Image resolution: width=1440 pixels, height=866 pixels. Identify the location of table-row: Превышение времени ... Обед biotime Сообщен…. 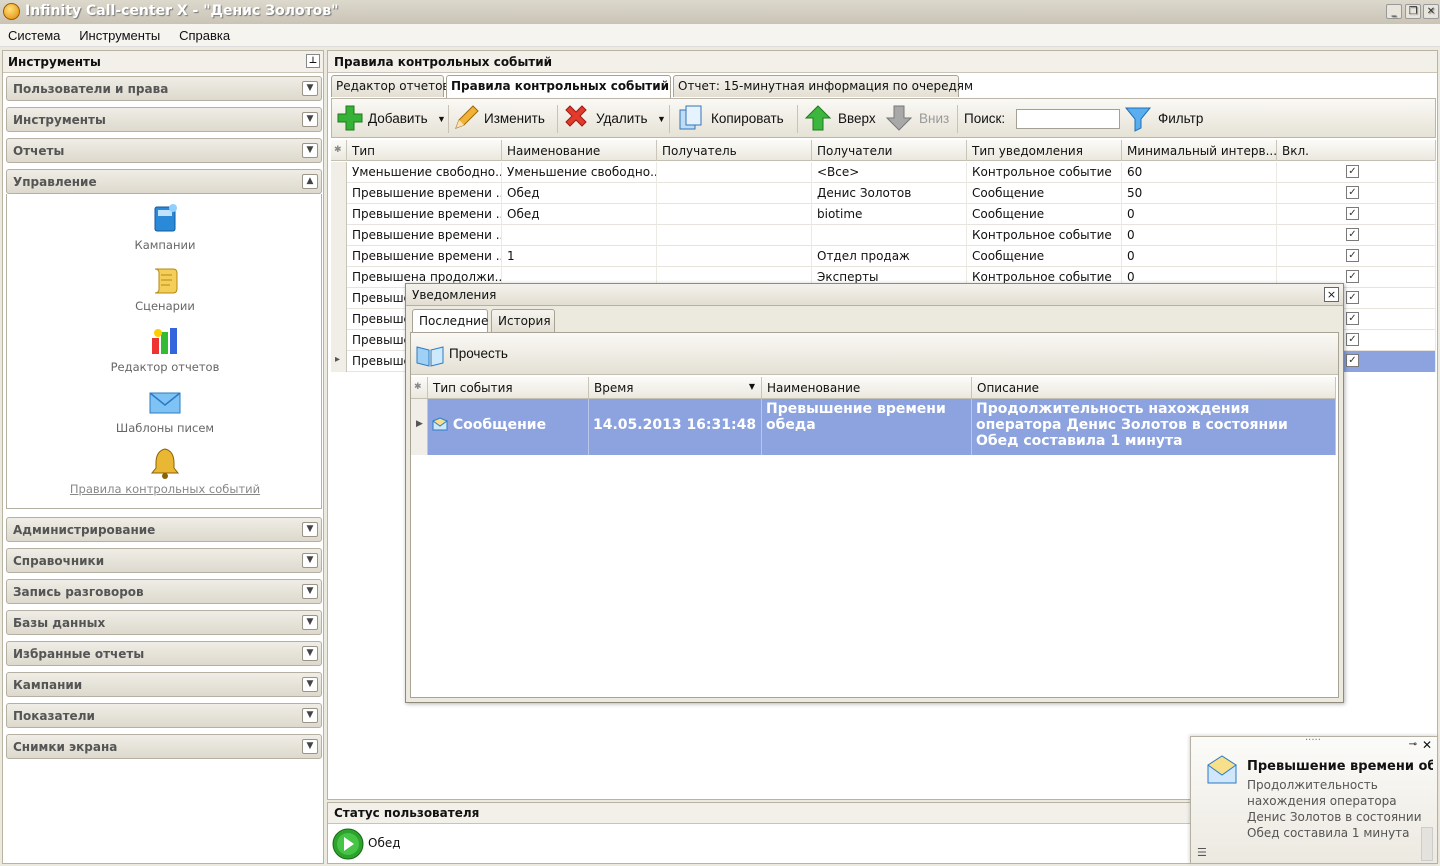
(883, 214).